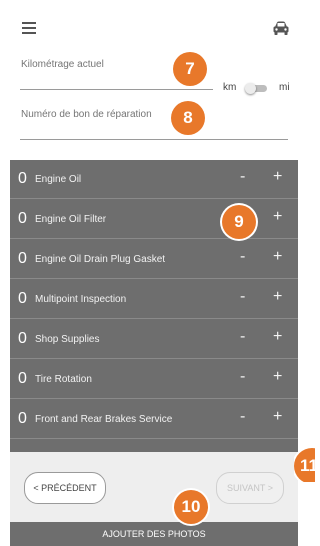  I want to click on badge-8: 8, so click(188, 118).